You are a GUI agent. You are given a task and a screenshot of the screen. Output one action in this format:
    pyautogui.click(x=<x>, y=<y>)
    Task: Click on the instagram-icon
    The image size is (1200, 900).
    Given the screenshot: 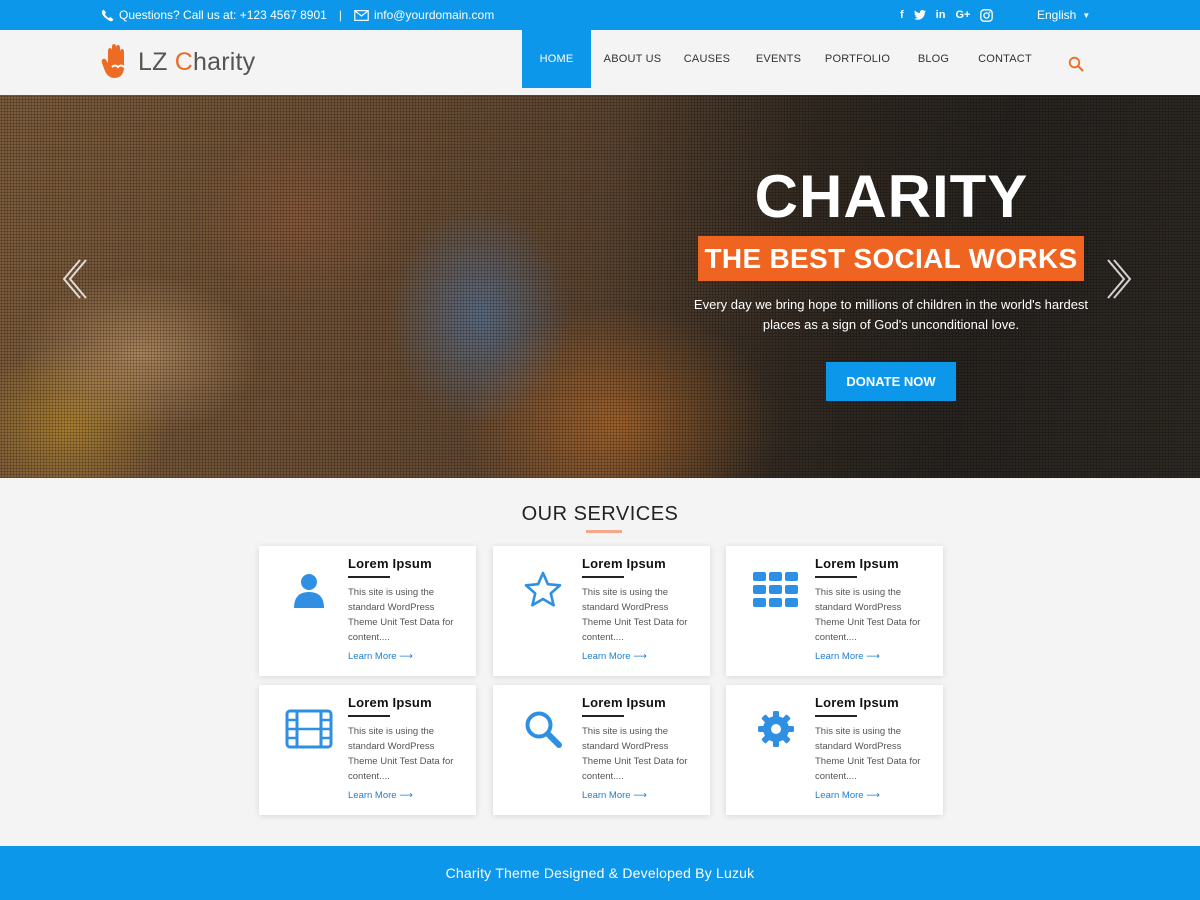 What is the action you would take?
    pyautogui.click(x=987, y=15)
    